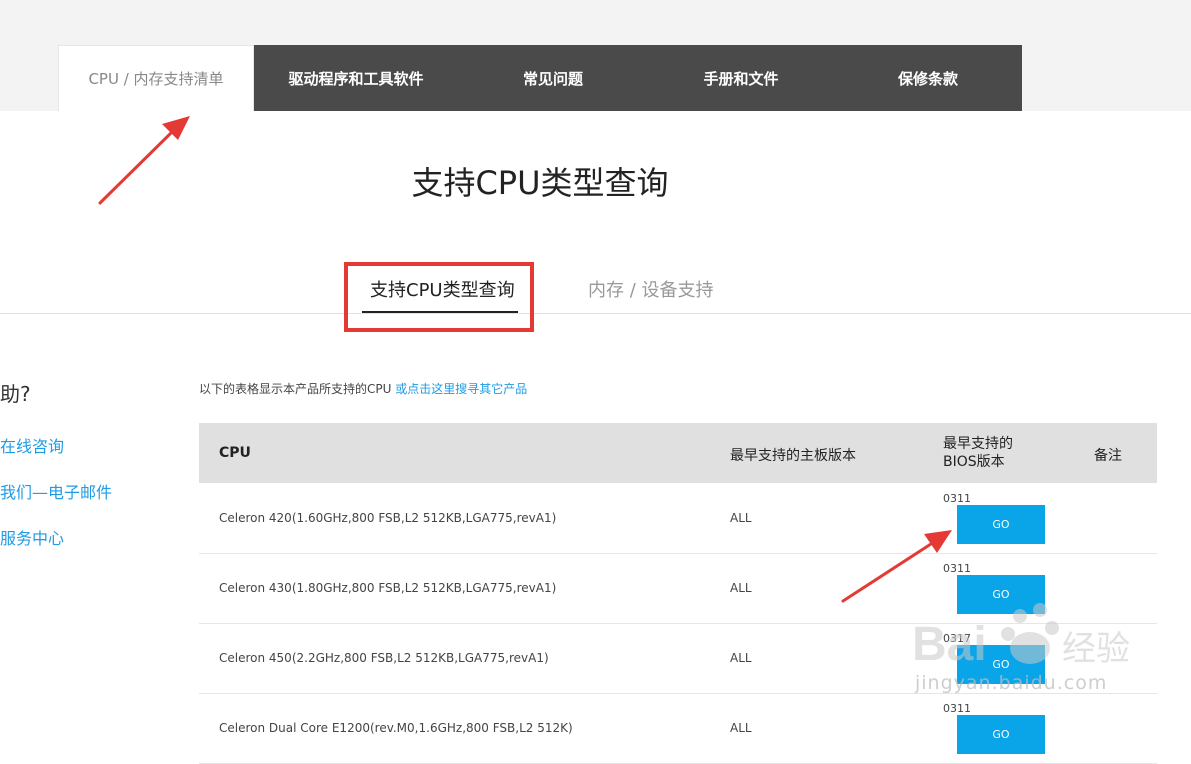  What do you see at coordinates (1011, 683) in the screenshot?
I see `watermark-url: jingyan.baidu.com` at bounding box center [1011, 683].